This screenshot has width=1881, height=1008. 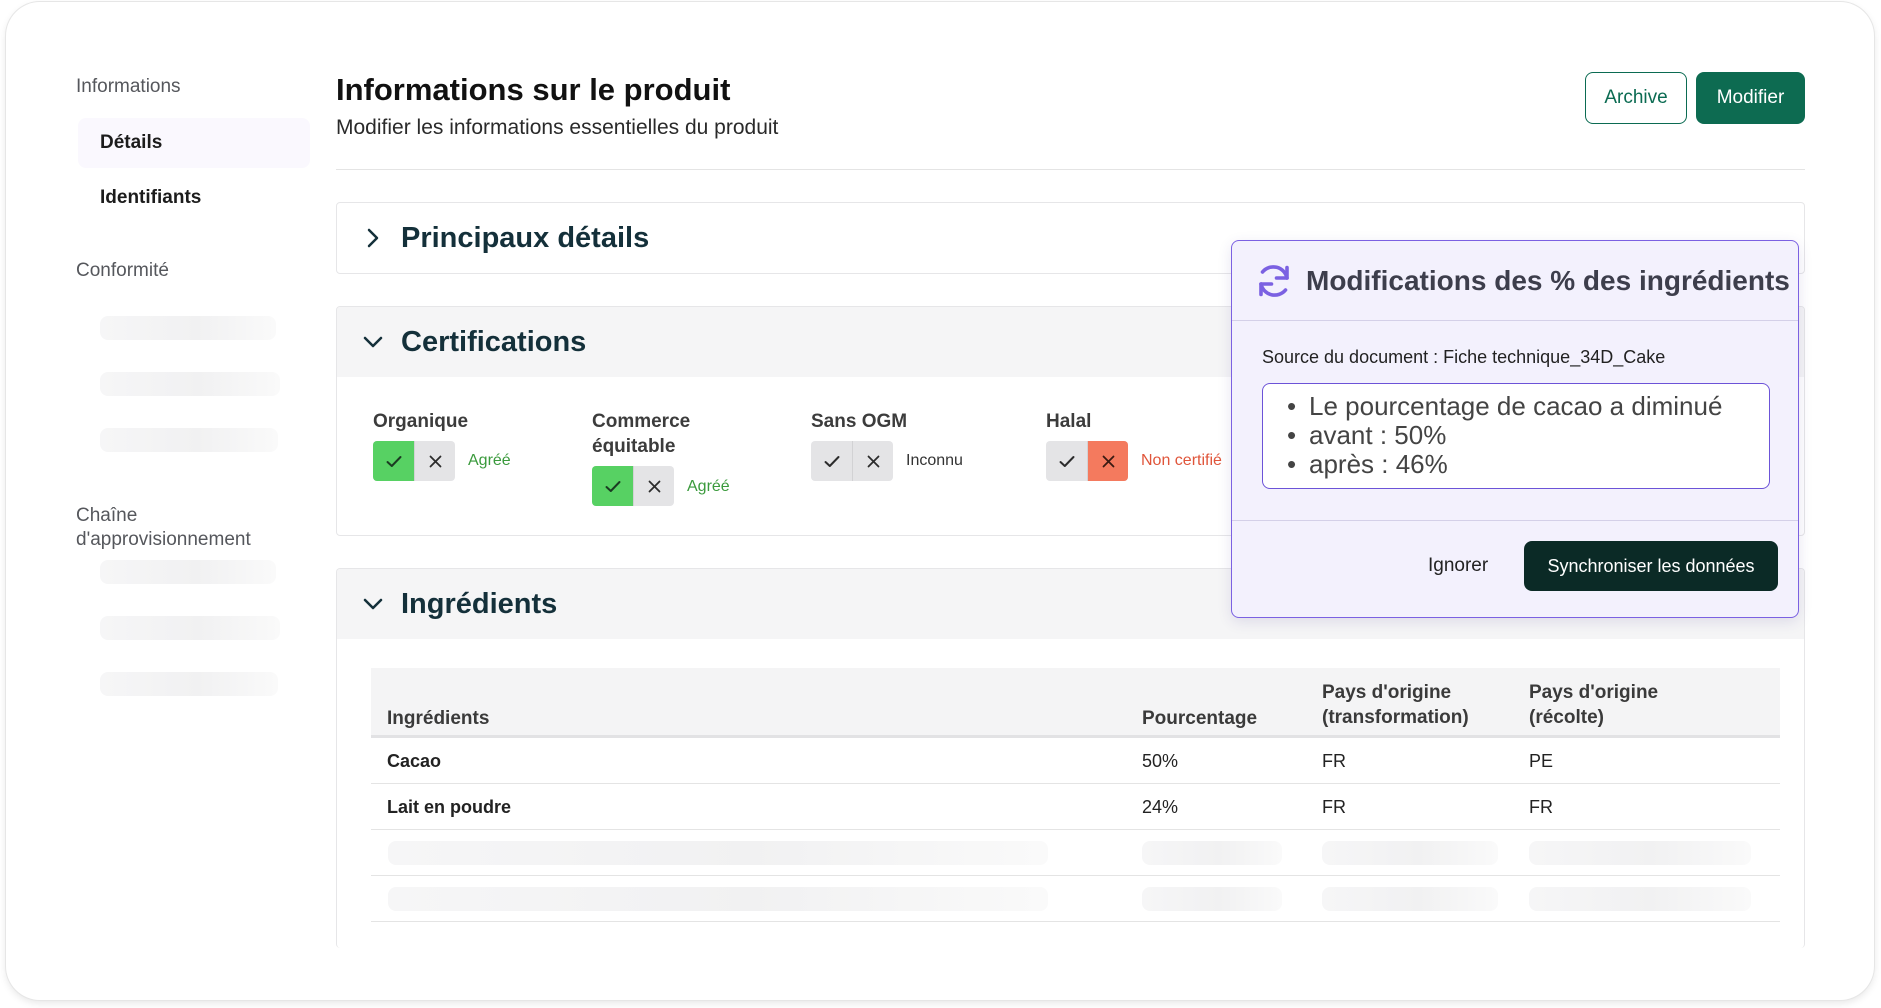 What do you see at coordinates (1070, 169) in the screenshot?
I see `header-divider` at bounding box center [1070, 169].